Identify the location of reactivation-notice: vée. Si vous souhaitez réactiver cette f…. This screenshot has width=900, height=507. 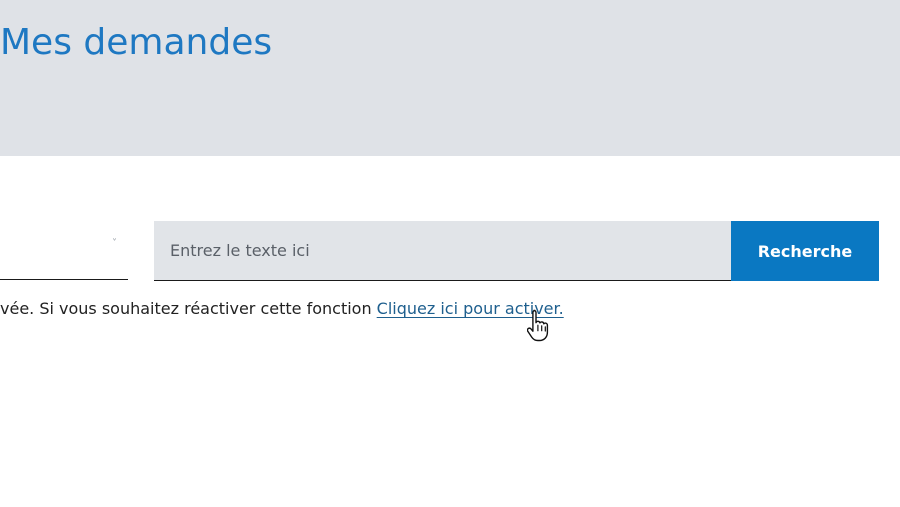
(282, 309).